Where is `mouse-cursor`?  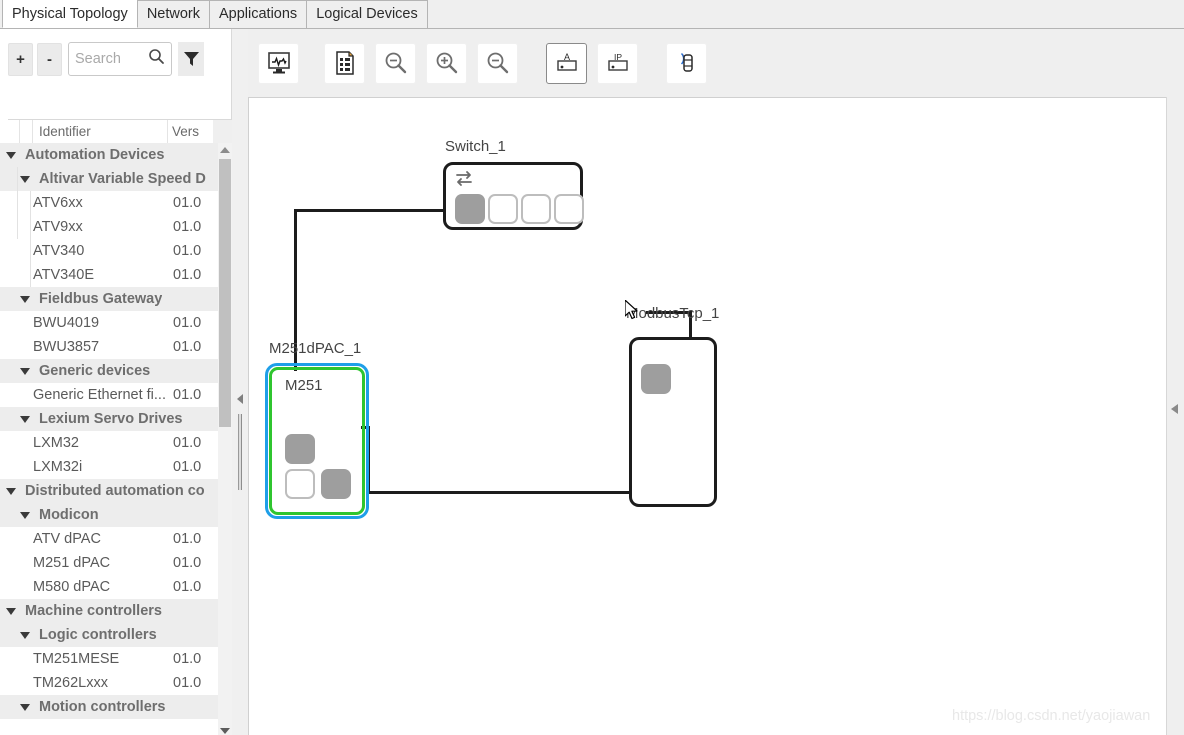 mouse-cursor is located at coordinates (632, 313).